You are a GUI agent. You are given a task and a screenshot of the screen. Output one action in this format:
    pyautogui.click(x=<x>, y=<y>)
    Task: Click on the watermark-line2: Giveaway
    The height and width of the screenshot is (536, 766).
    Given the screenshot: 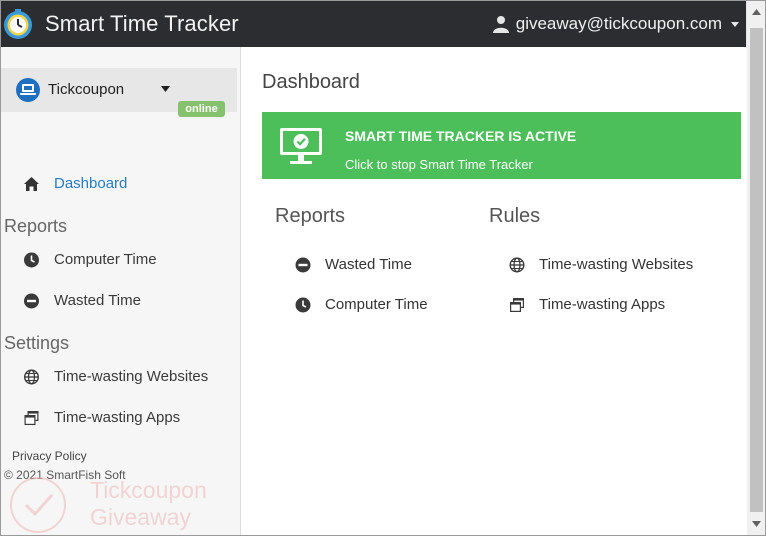 What is the action you would take?
    pyautogui.click(x=140, y=517)
    